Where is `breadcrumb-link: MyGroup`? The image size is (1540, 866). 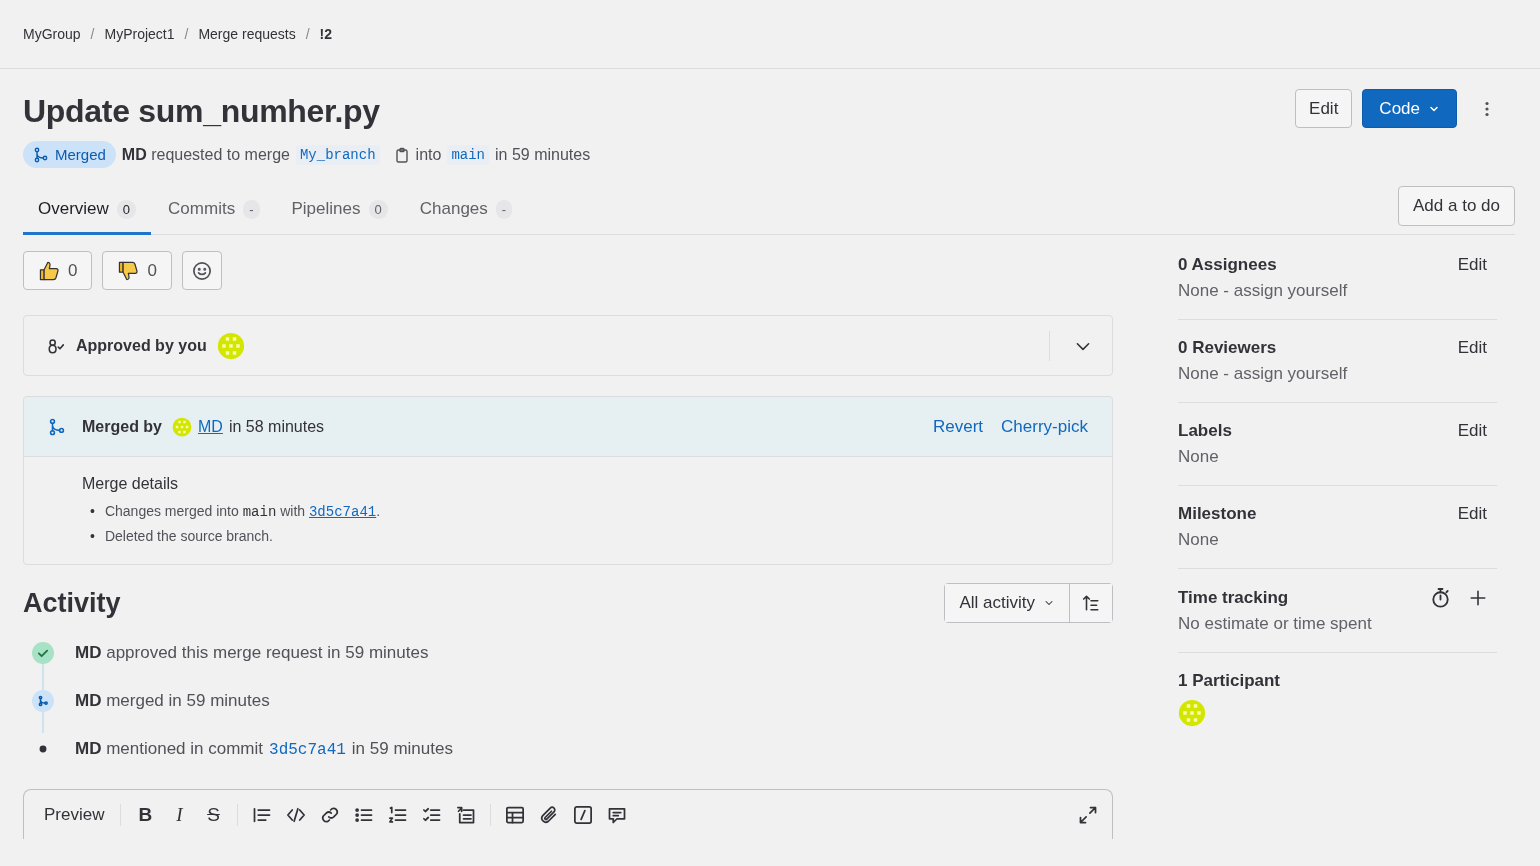 breadcrumb-link: MyGroup is located at coordinates (52, 34).